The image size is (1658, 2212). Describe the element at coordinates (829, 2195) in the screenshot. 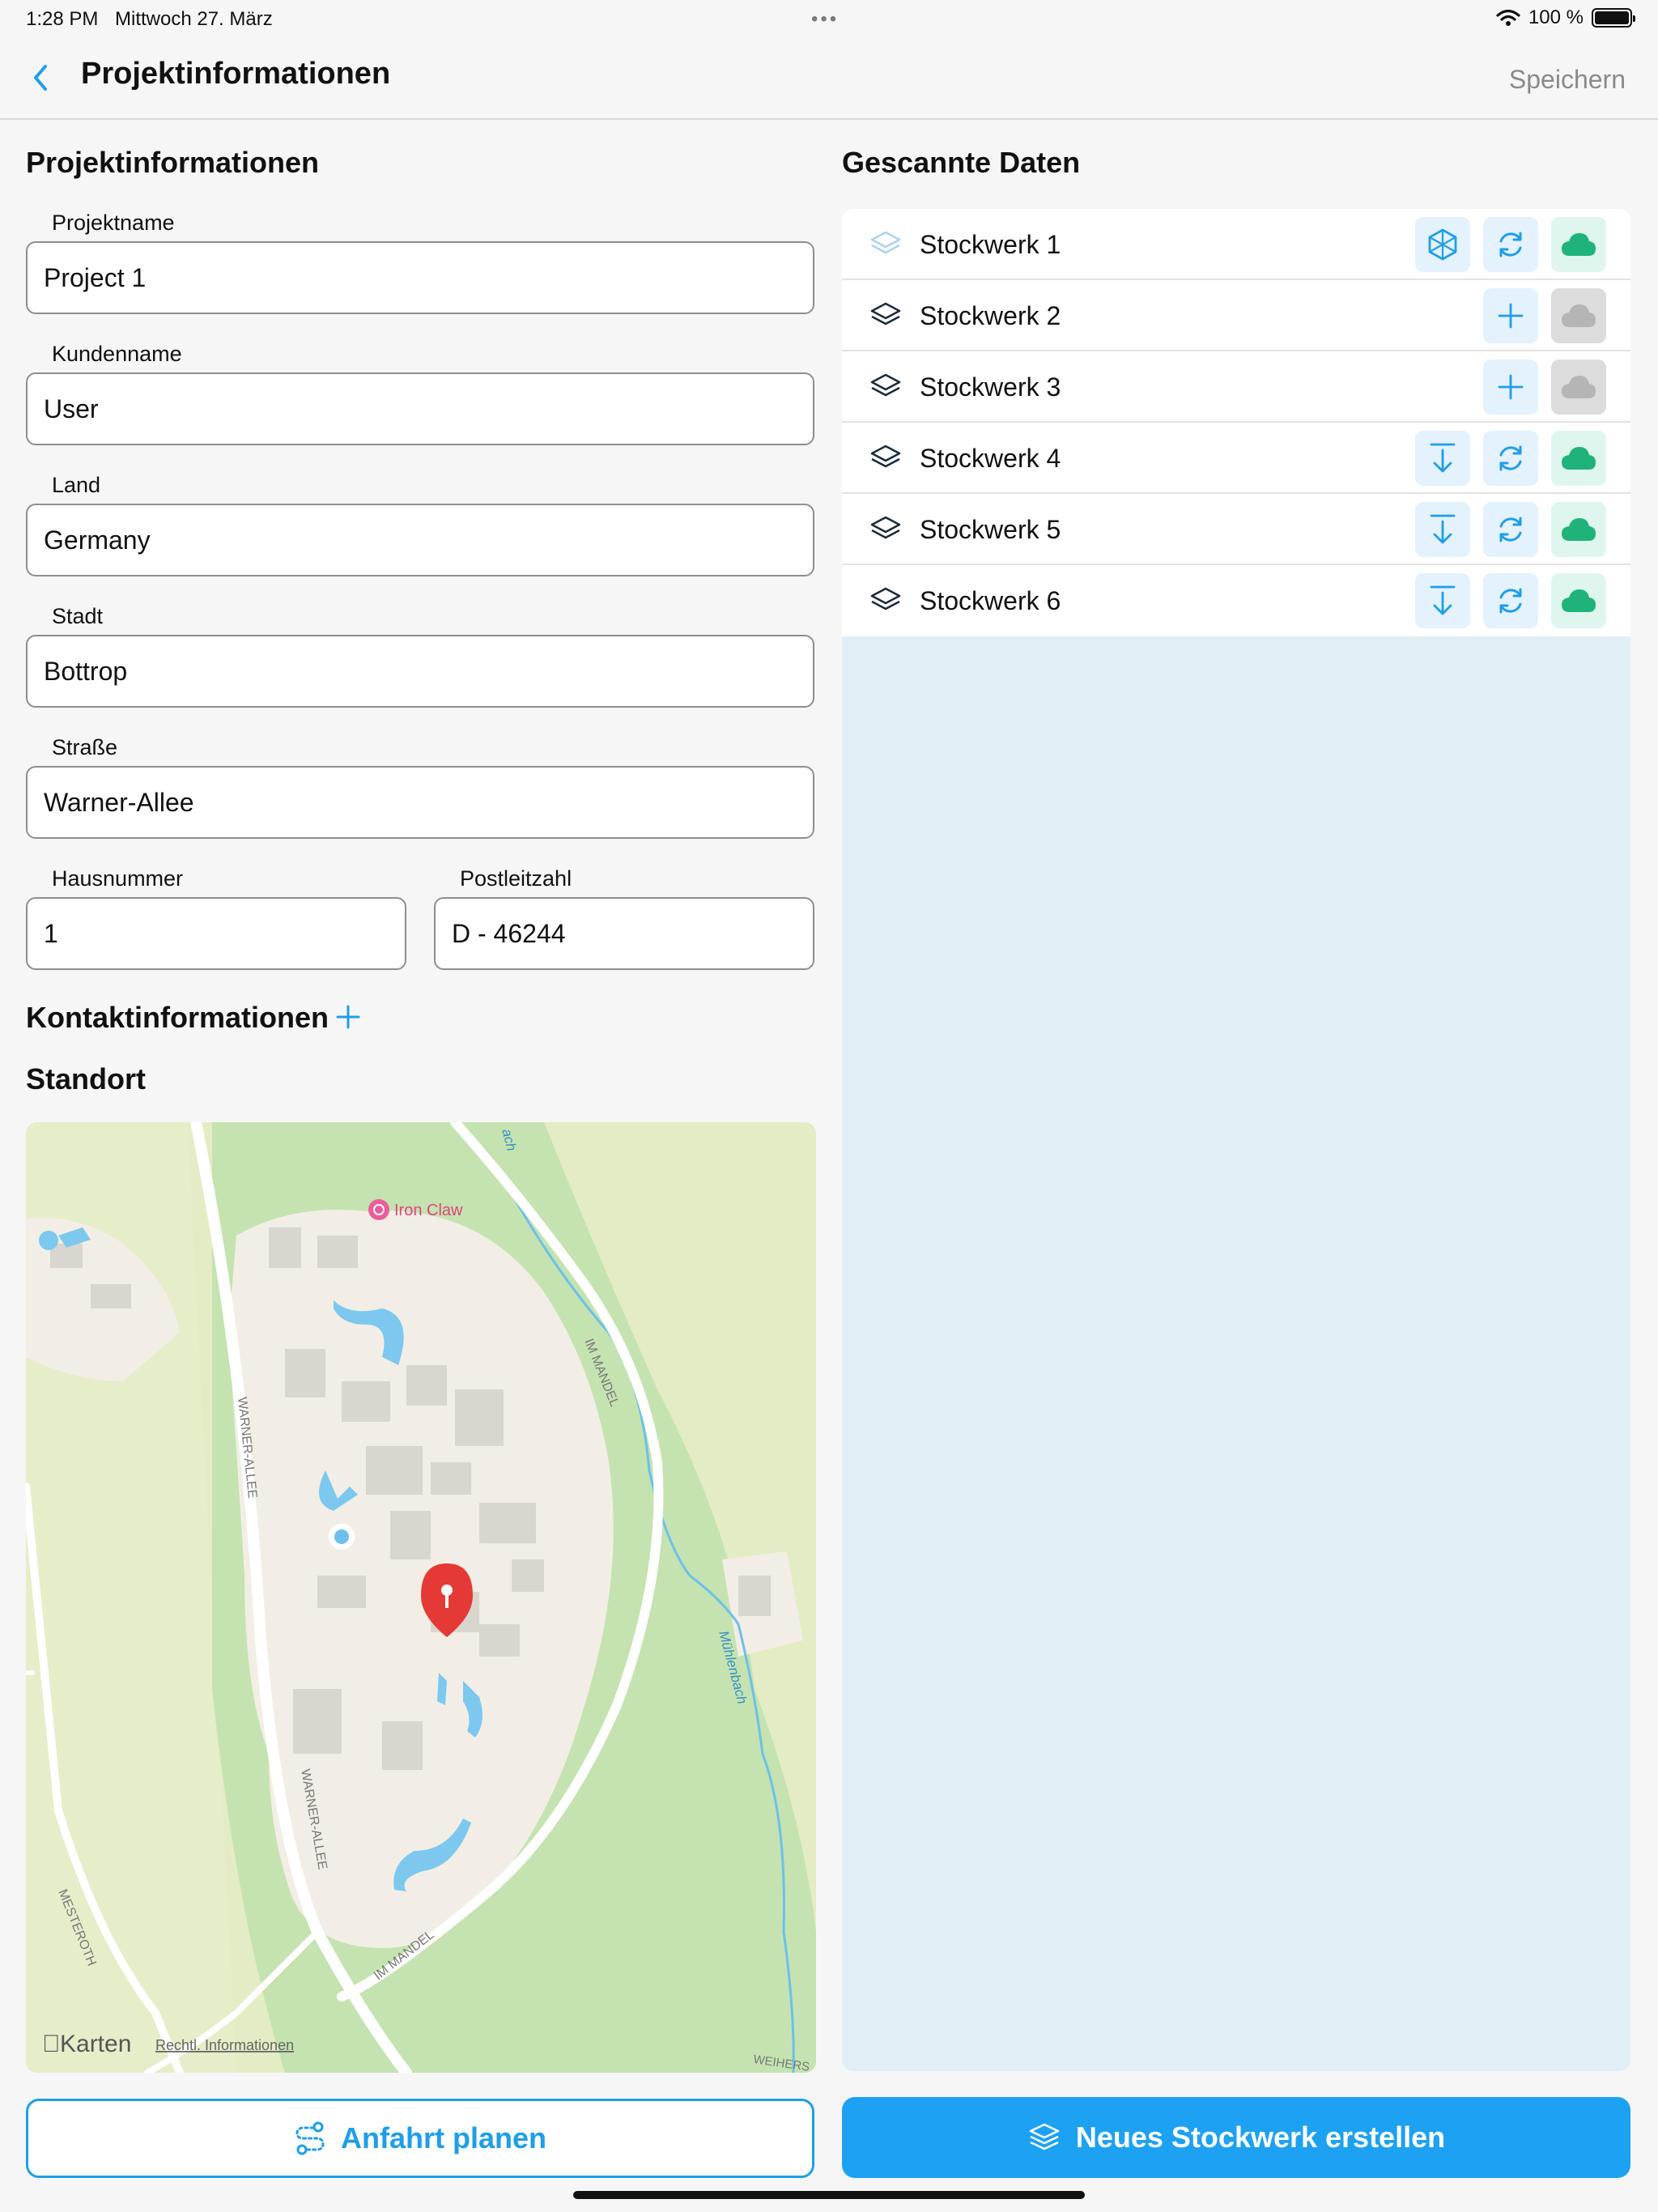

I see `home-indicator` at that location.